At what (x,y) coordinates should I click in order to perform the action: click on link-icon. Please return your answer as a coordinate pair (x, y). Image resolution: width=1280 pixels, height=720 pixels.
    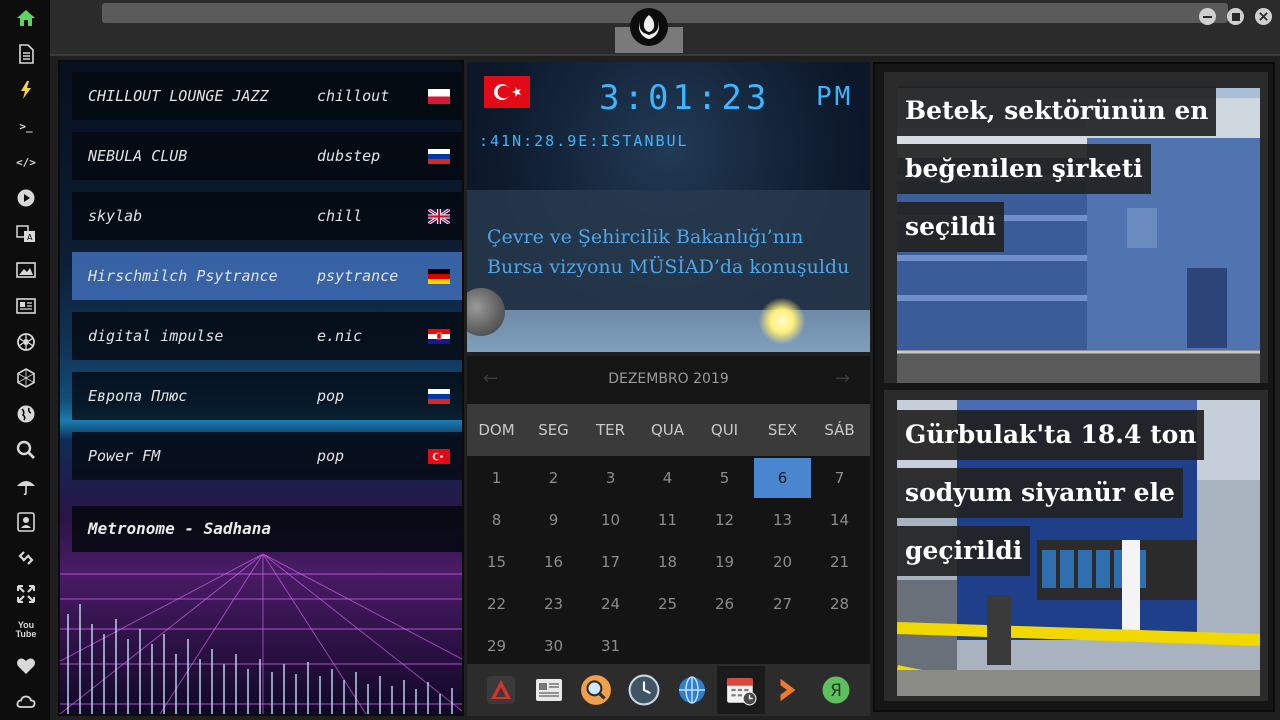
    Looking at the image, I should click on (26, 558).